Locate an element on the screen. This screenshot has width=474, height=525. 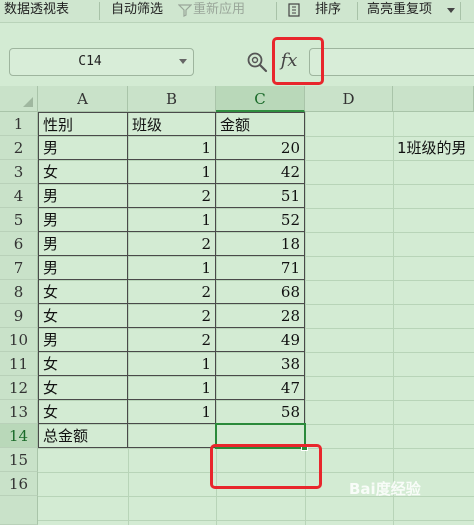
row-header: 15 is located at coordinates (19, 460).